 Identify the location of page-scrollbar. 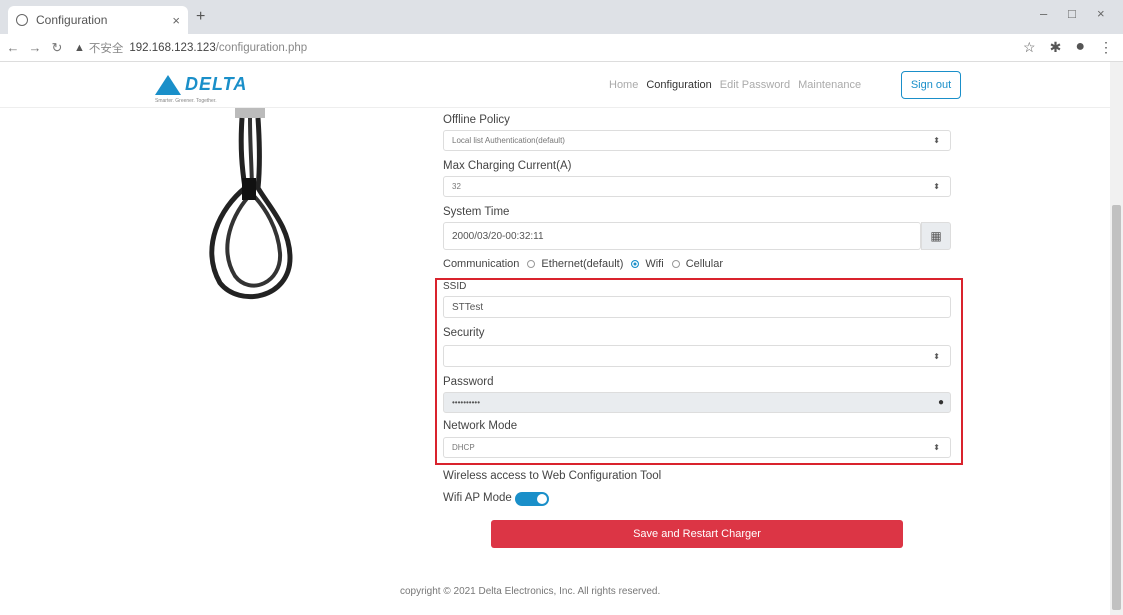
(1116, 338).